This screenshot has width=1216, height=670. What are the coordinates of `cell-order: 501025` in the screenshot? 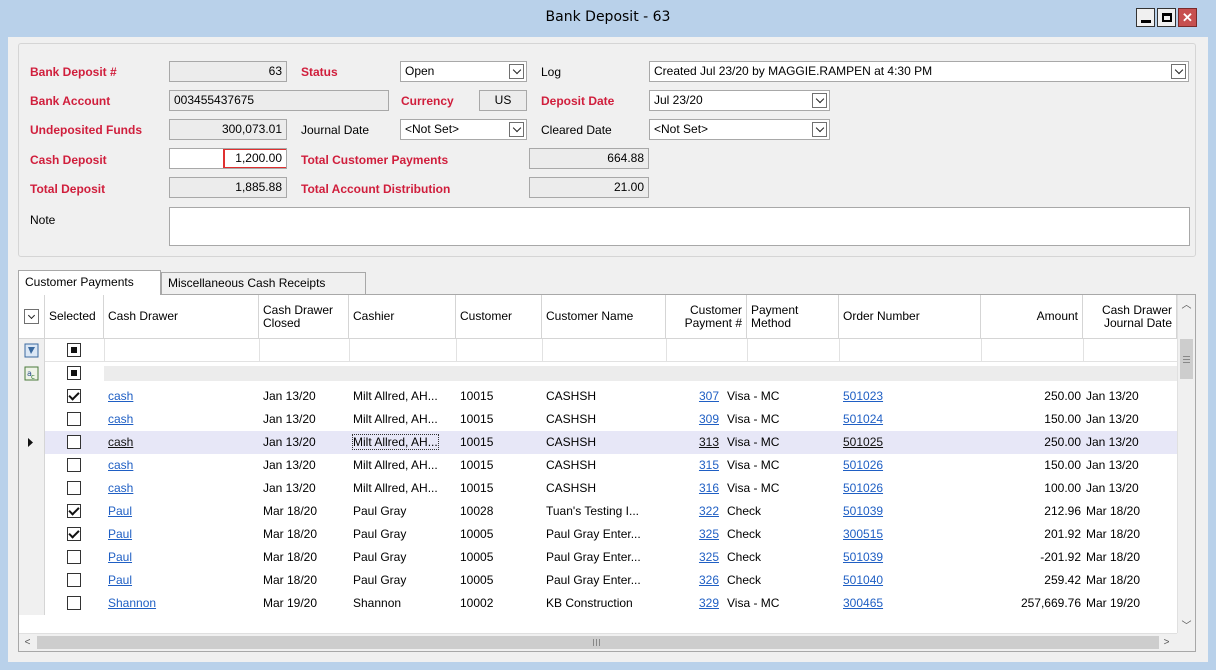 It's located at (863, 442).